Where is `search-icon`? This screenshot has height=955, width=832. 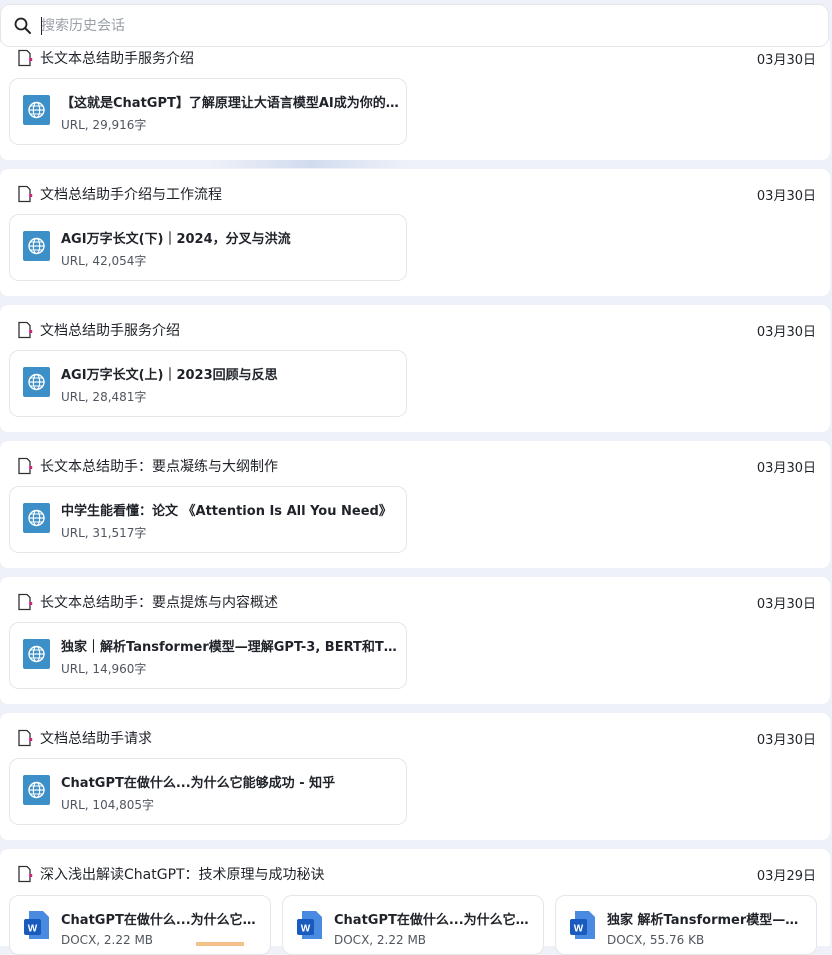 search-icon is located at coordinates (23, 26).